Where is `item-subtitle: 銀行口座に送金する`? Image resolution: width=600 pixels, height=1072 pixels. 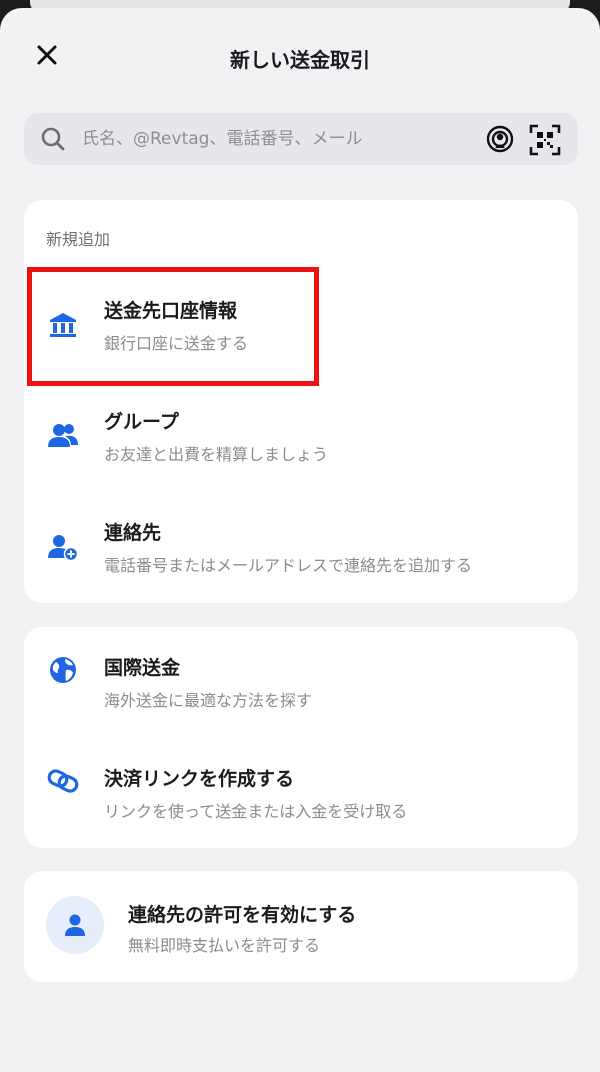
item-subtitle: 銀行口座に送金する is located at coordinates (176, 343).